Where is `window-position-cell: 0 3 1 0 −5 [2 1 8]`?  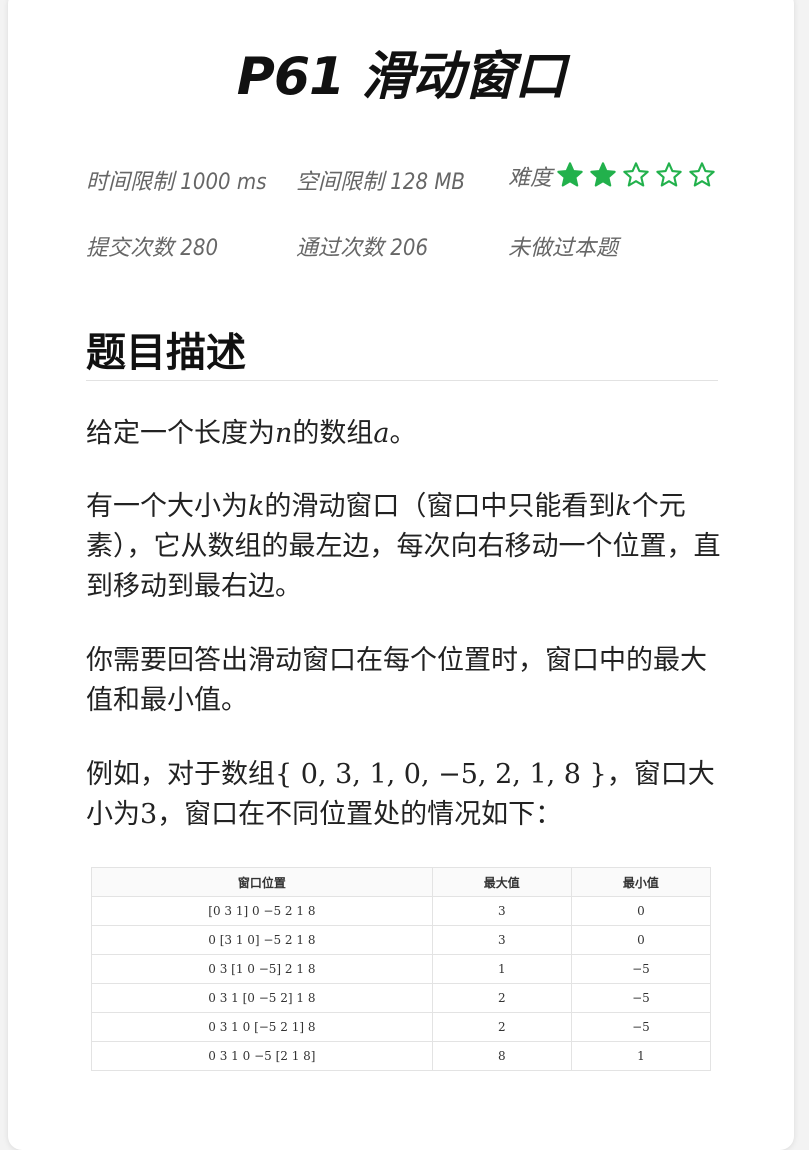
window-position-cell: 0 3 1 0 −5 [2 1 8] is located at coordinates (262, 1056).